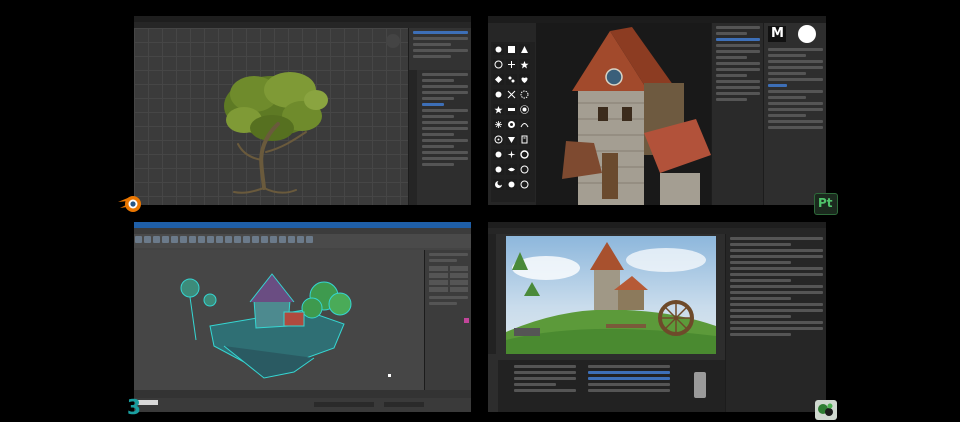  Describe the element at coordinates (439, 49) in the screenshot. I see `blender-outliner` at that location.